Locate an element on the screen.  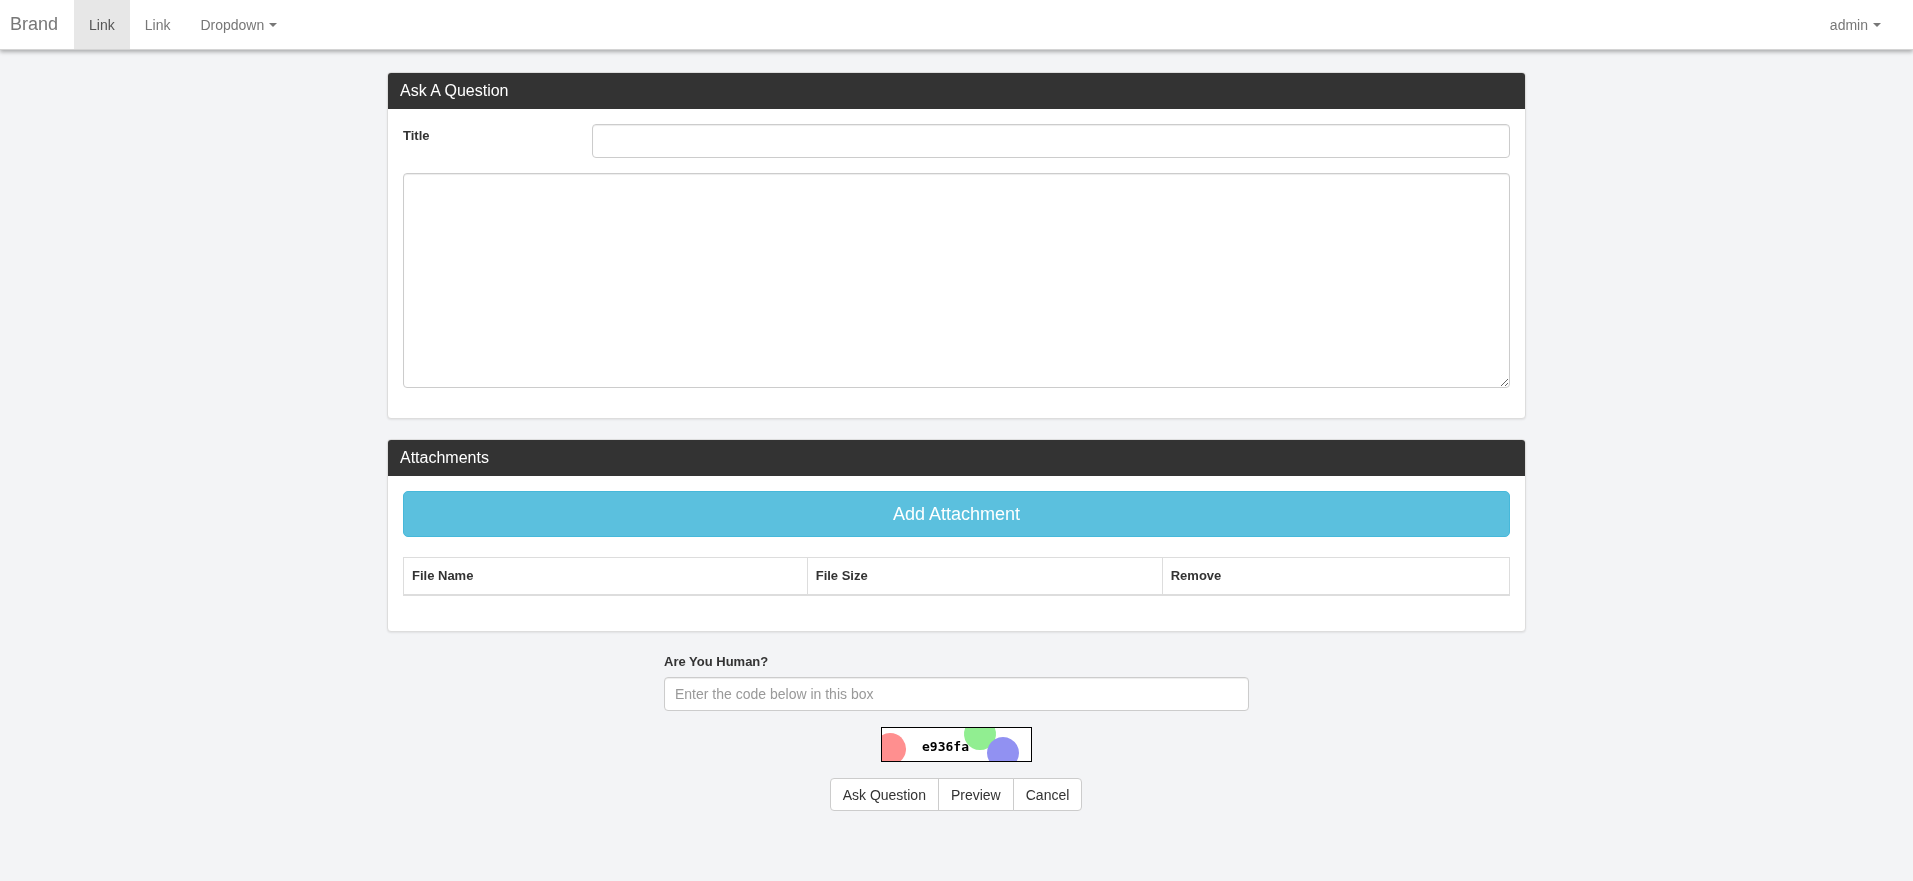
column-header: File Name is located at coordinates (605, 576).